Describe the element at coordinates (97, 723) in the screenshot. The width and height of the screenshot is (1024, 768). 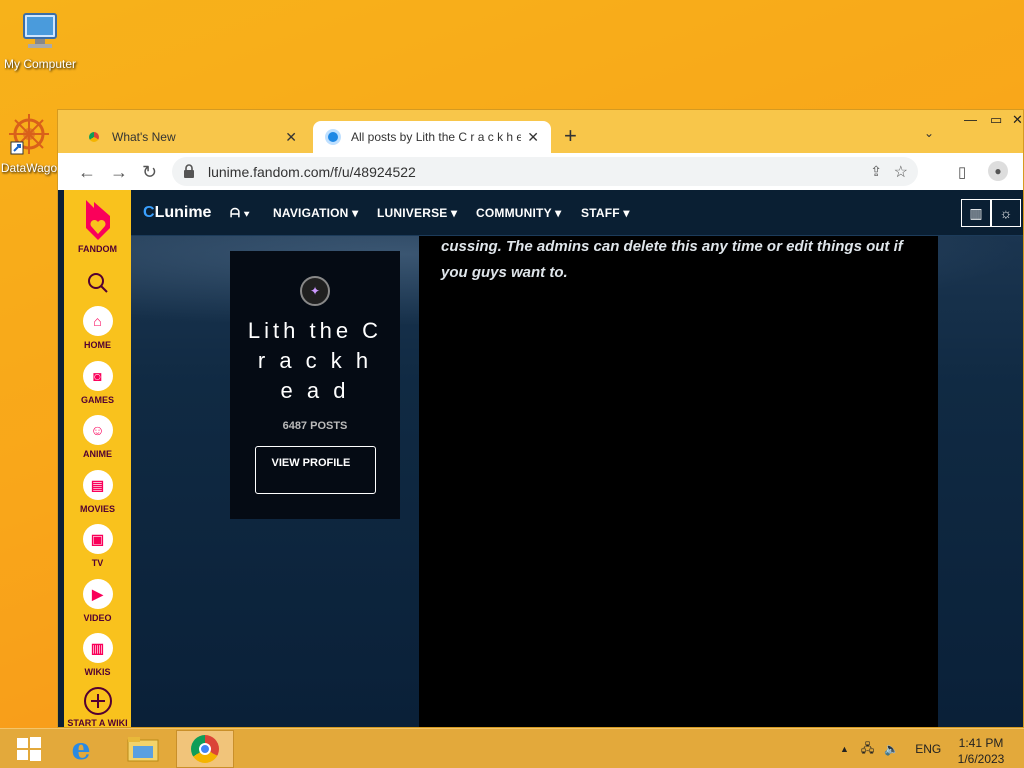
I see `sidebar-item-label: START A WIKI` at that location.